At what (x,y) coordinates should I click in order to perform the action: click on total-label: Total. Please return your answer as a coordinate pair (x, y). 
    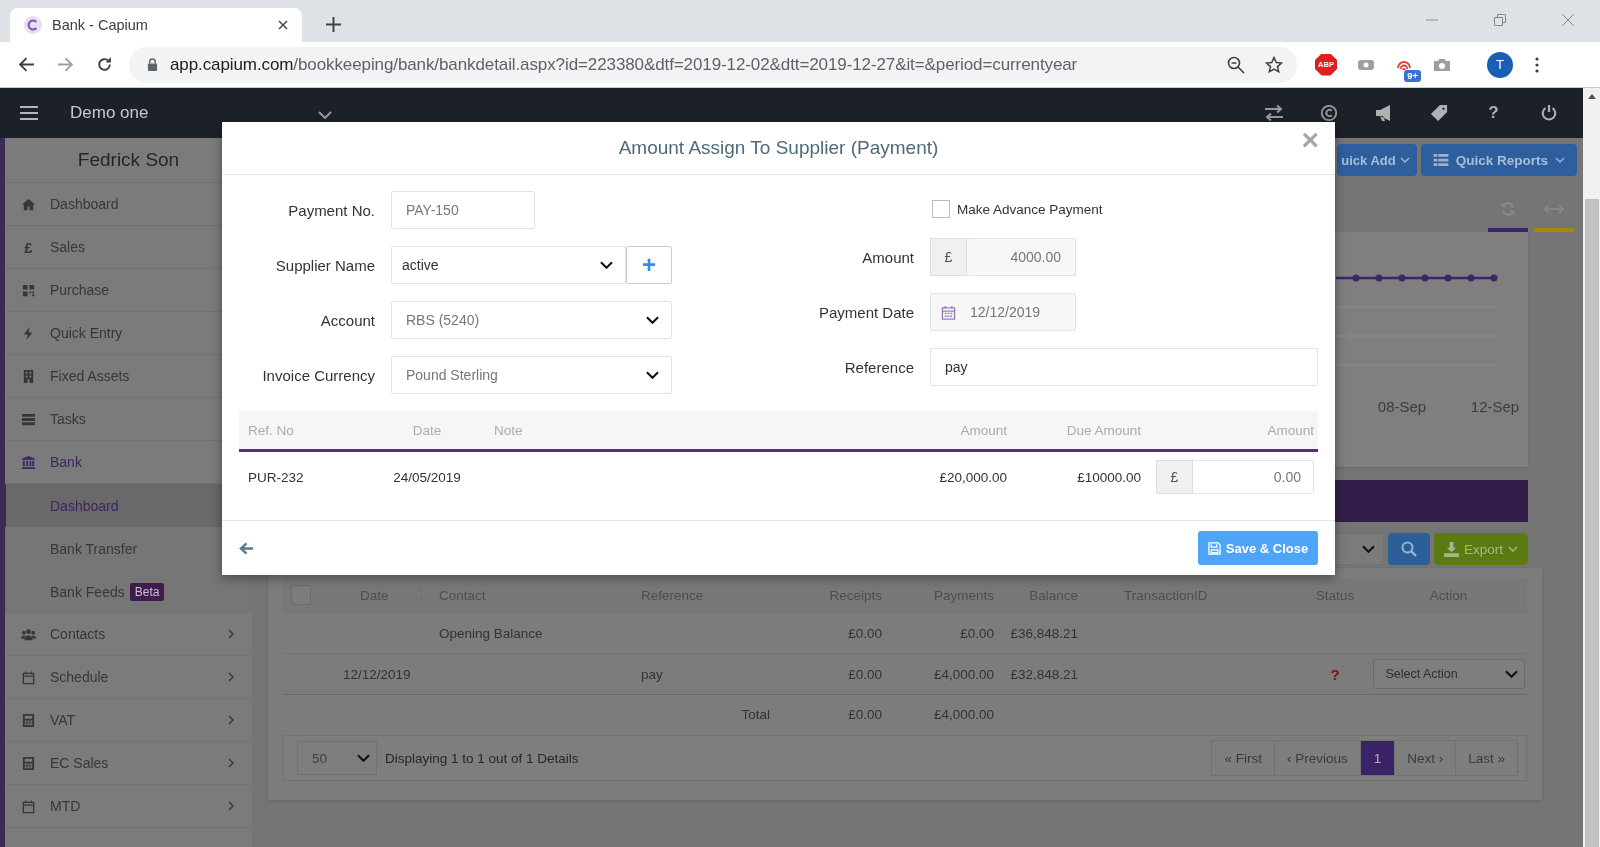
    Looking at the image, I should click on (755, 714).